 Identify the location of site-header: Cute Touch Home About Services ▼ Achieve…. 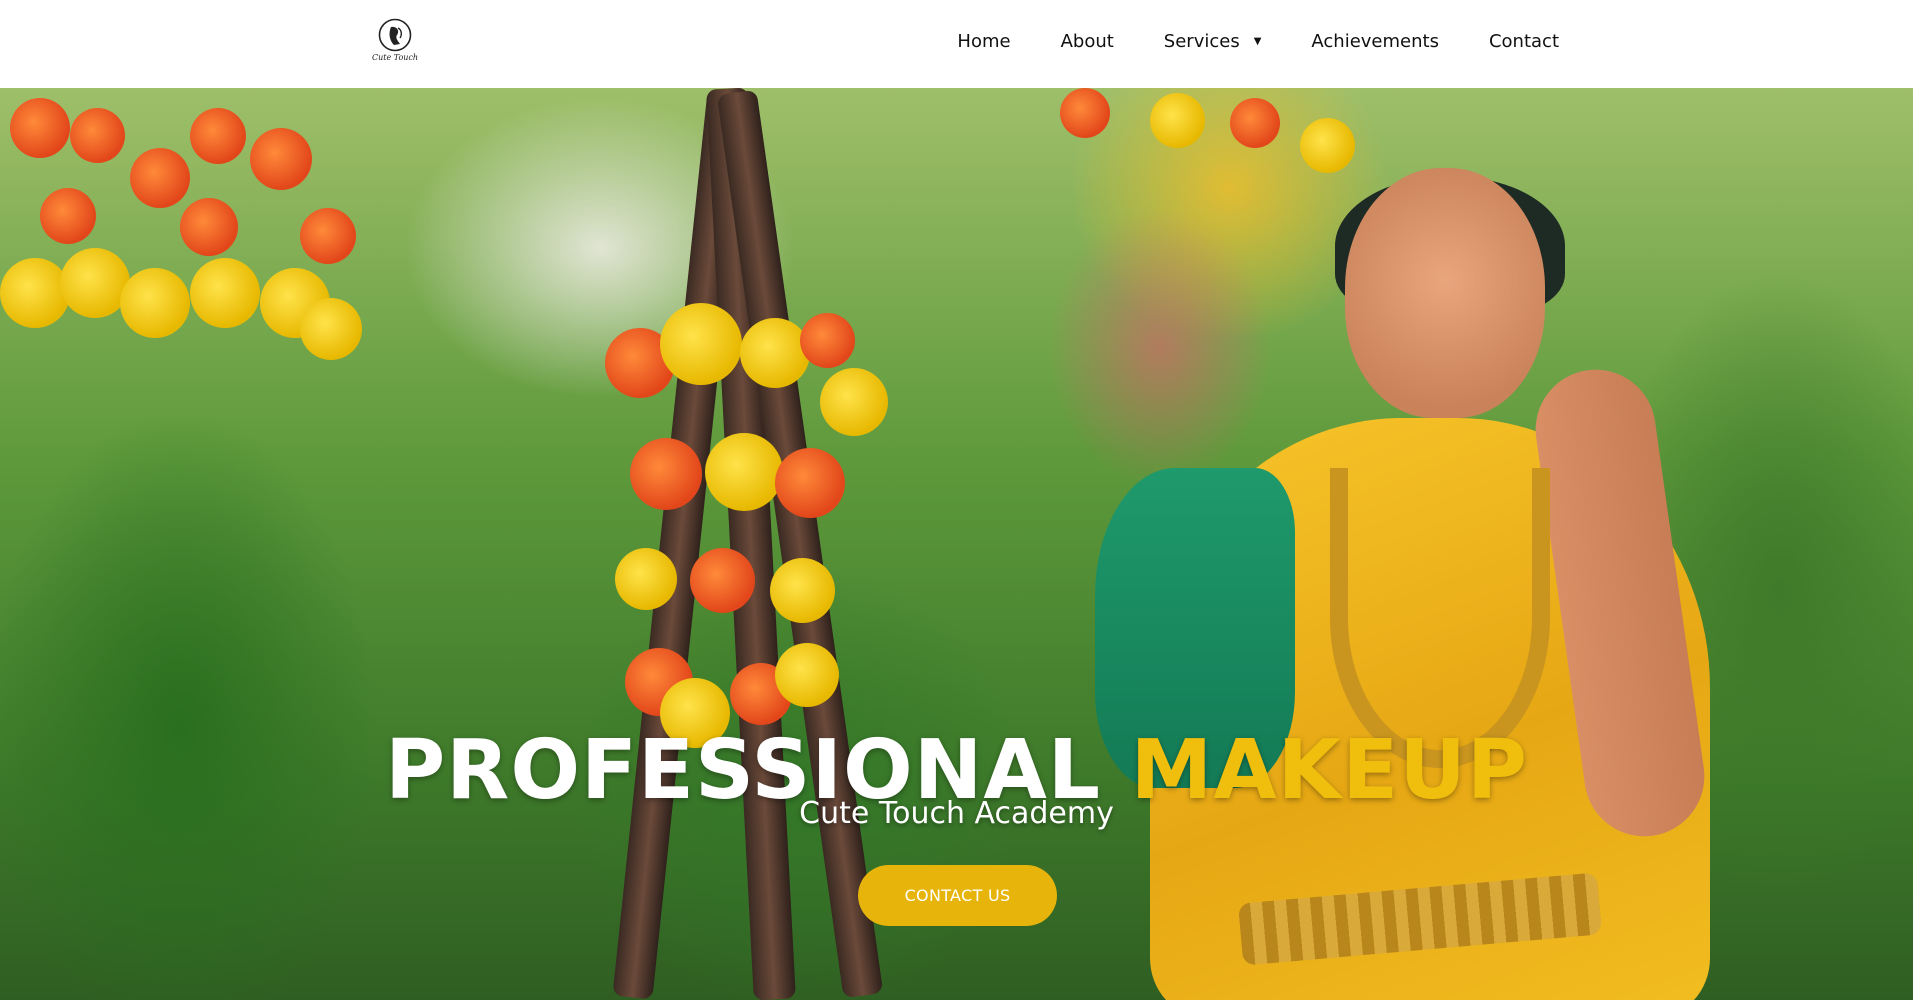
(956, 44).